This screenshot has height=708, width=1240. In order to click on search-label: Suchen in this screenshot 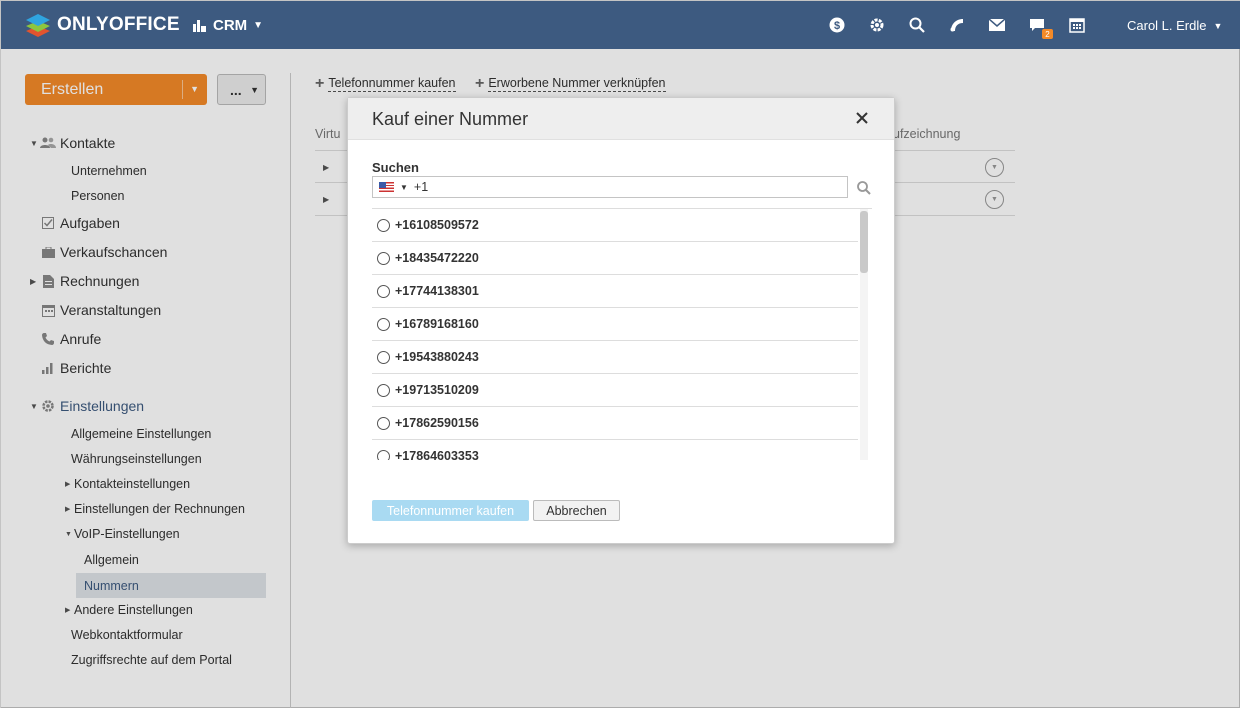, I will do `click(395, 167)`.